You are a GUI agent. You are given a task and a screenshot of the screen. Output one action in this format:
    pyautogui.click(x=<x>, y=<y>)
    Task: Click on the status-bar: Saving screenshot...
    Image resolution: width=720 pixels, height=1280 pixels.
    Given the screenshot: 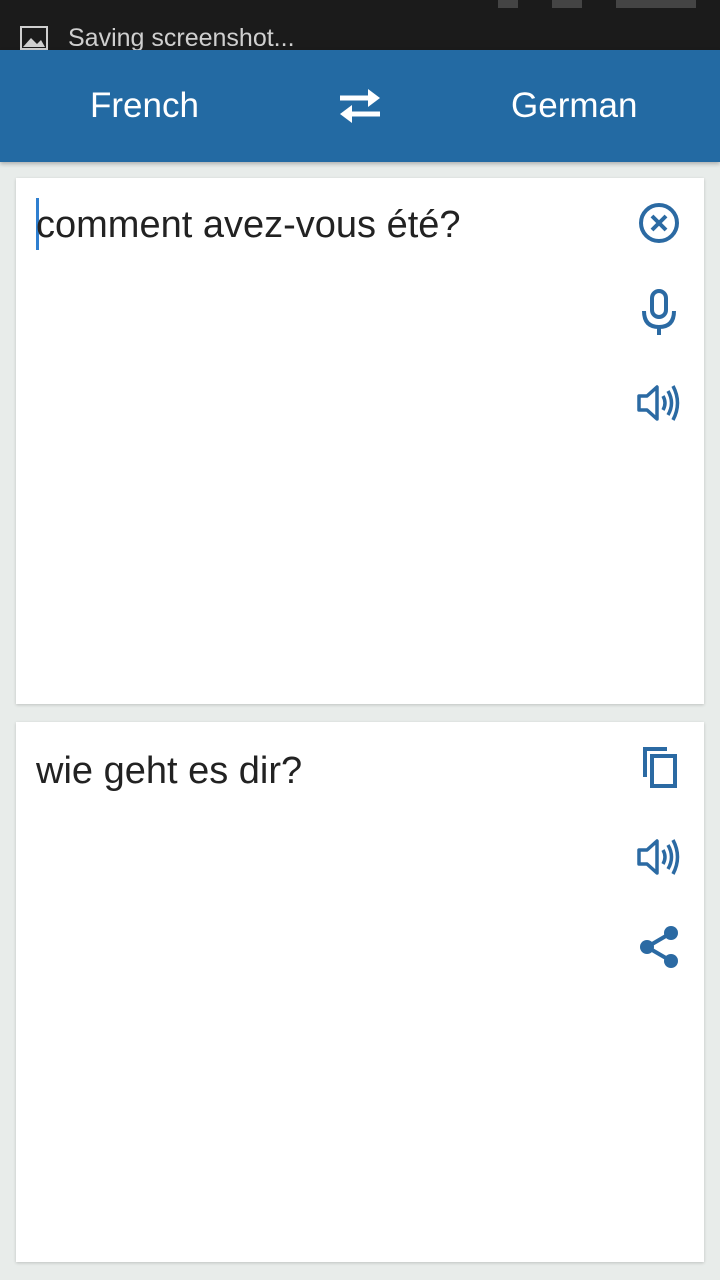 What is the action you would take?
    pyautogui.click(x=360, y=26)
    